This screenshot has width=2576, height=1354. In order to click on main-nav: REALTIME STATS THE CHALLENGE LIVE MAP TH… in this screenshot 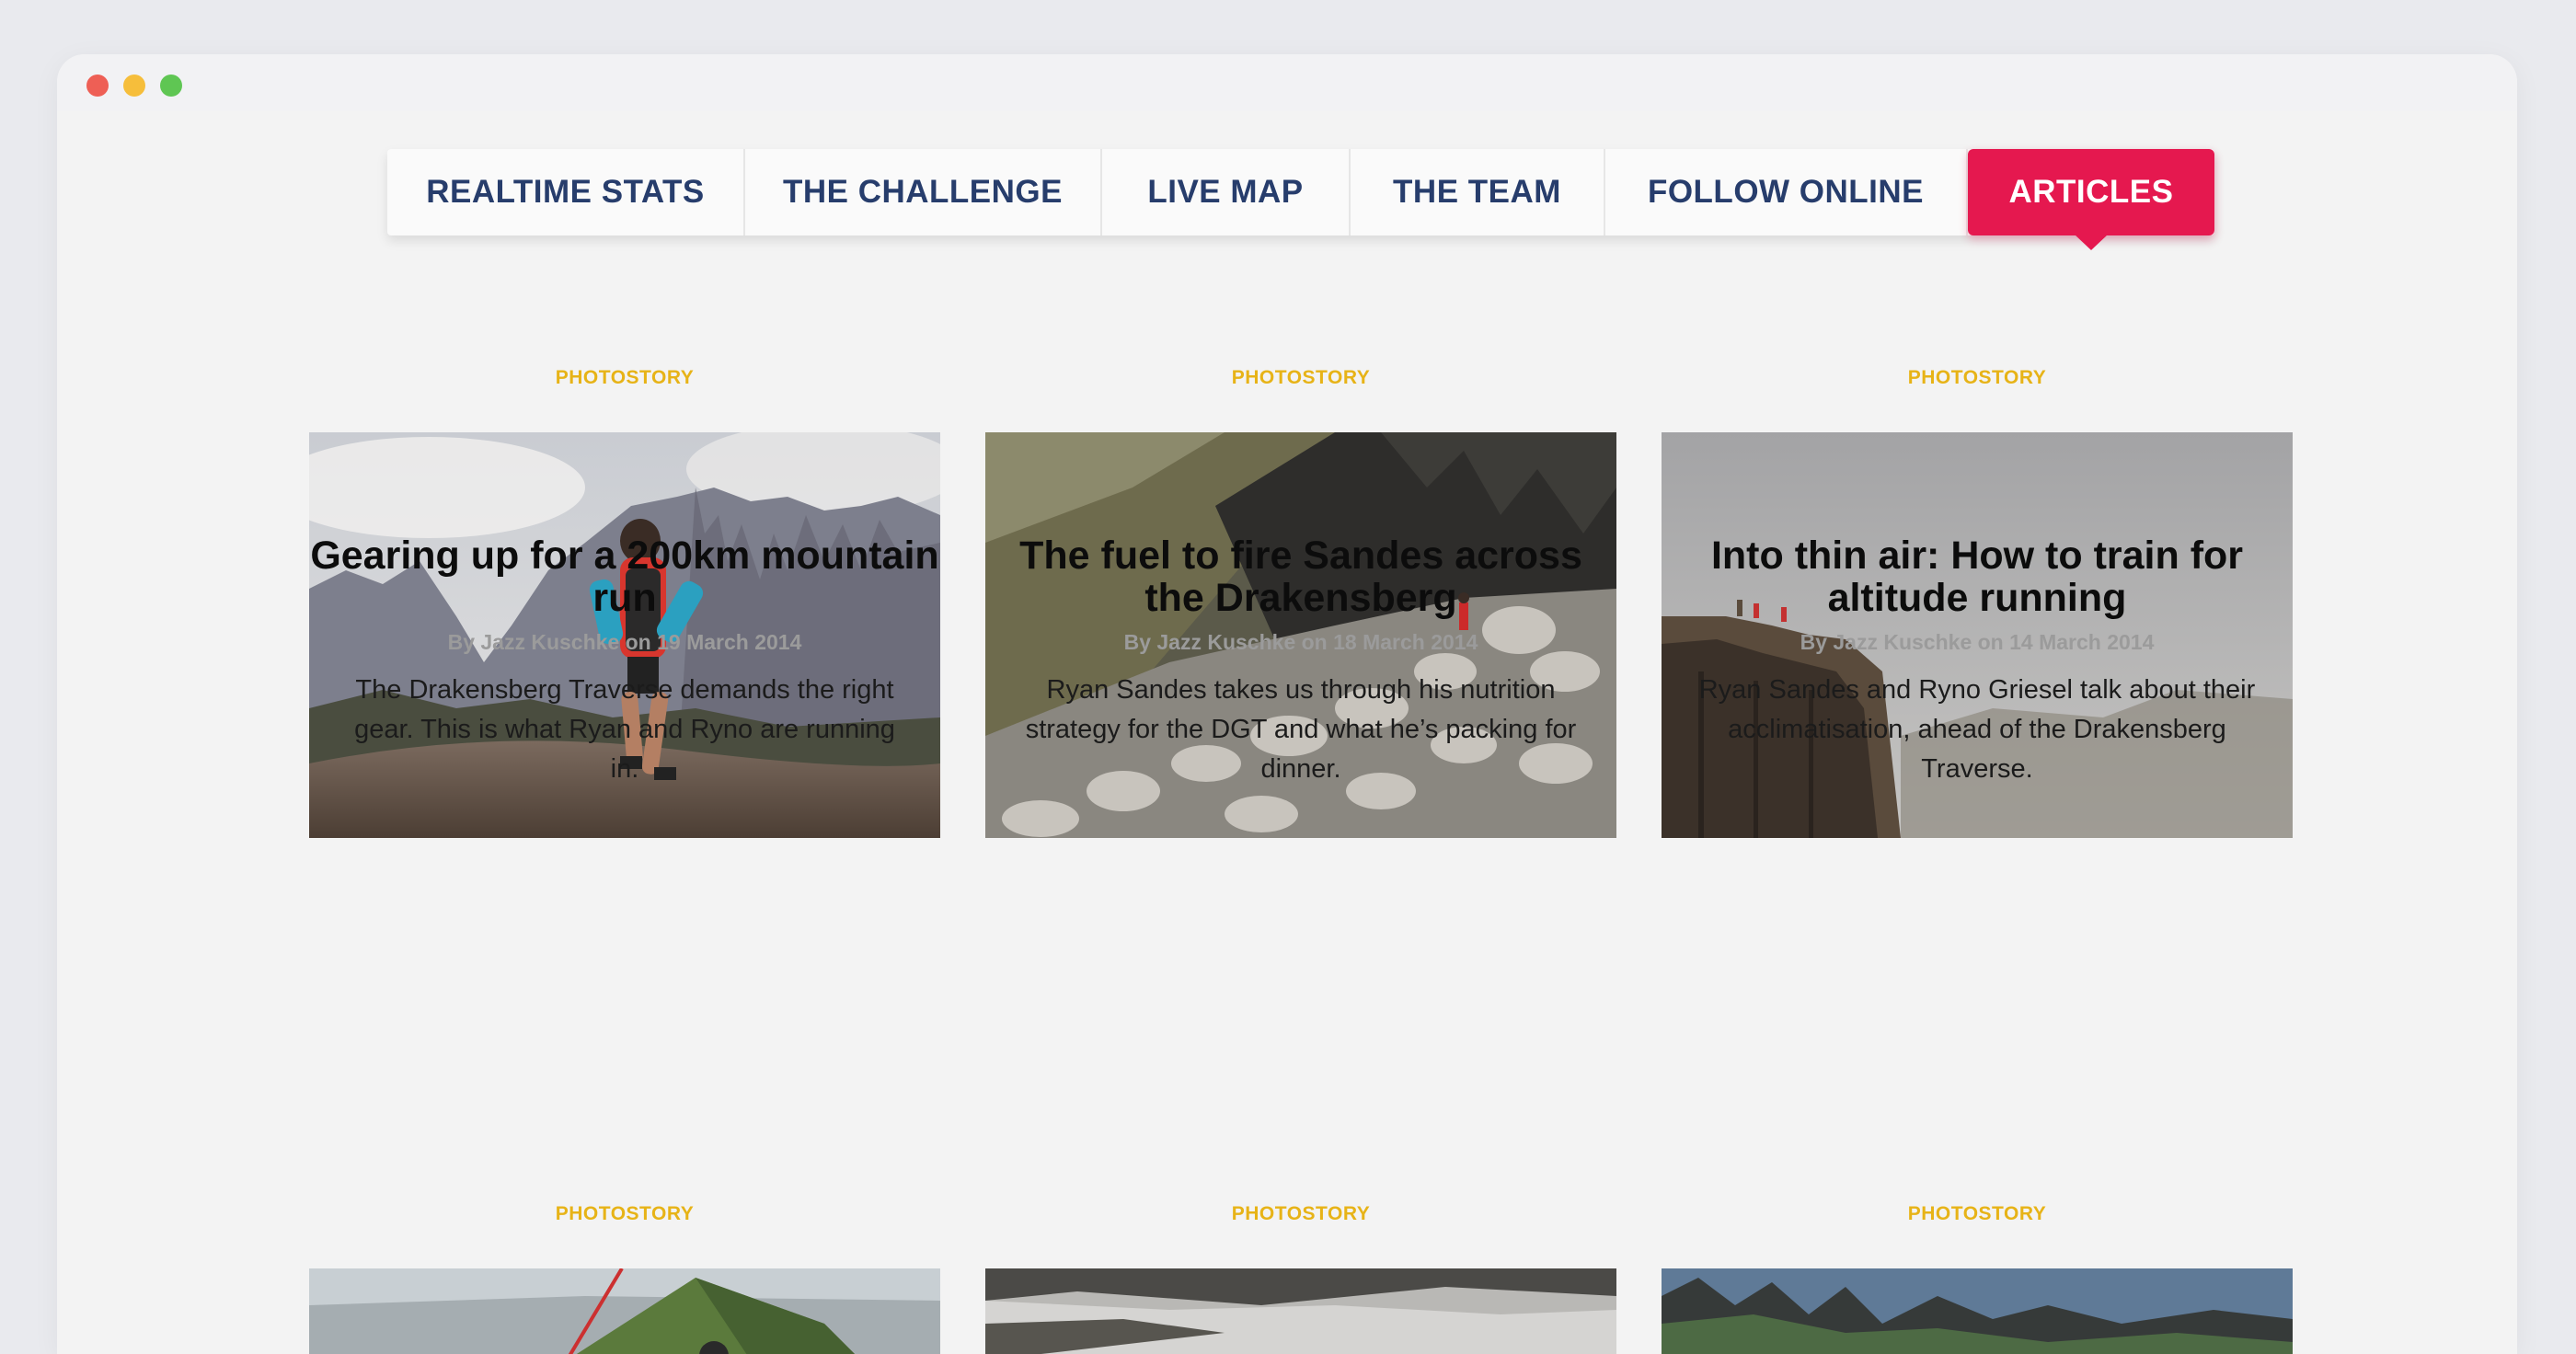, I will do `click(1300, 200)`.